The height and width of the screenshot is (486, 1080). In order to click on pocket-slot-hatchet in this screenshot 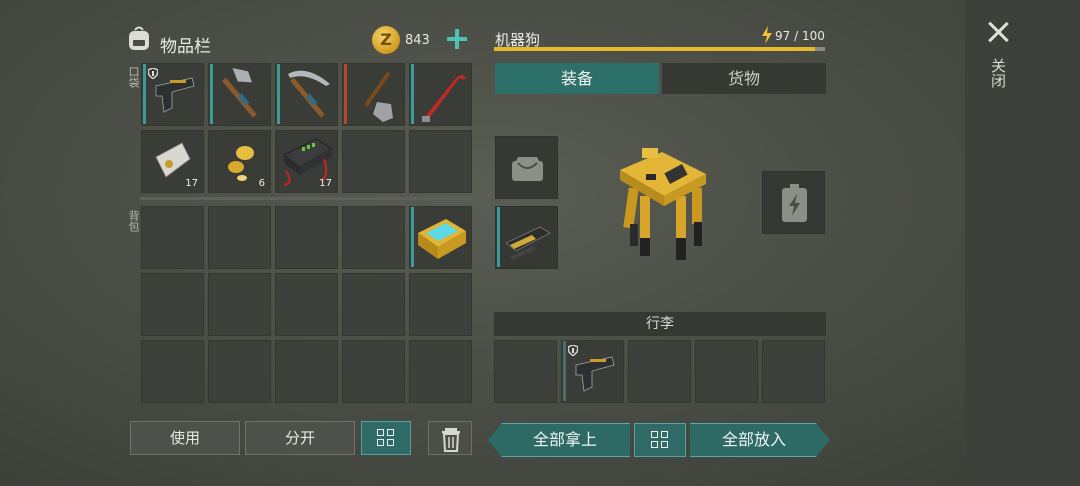, I will do `click(239, 94)`.